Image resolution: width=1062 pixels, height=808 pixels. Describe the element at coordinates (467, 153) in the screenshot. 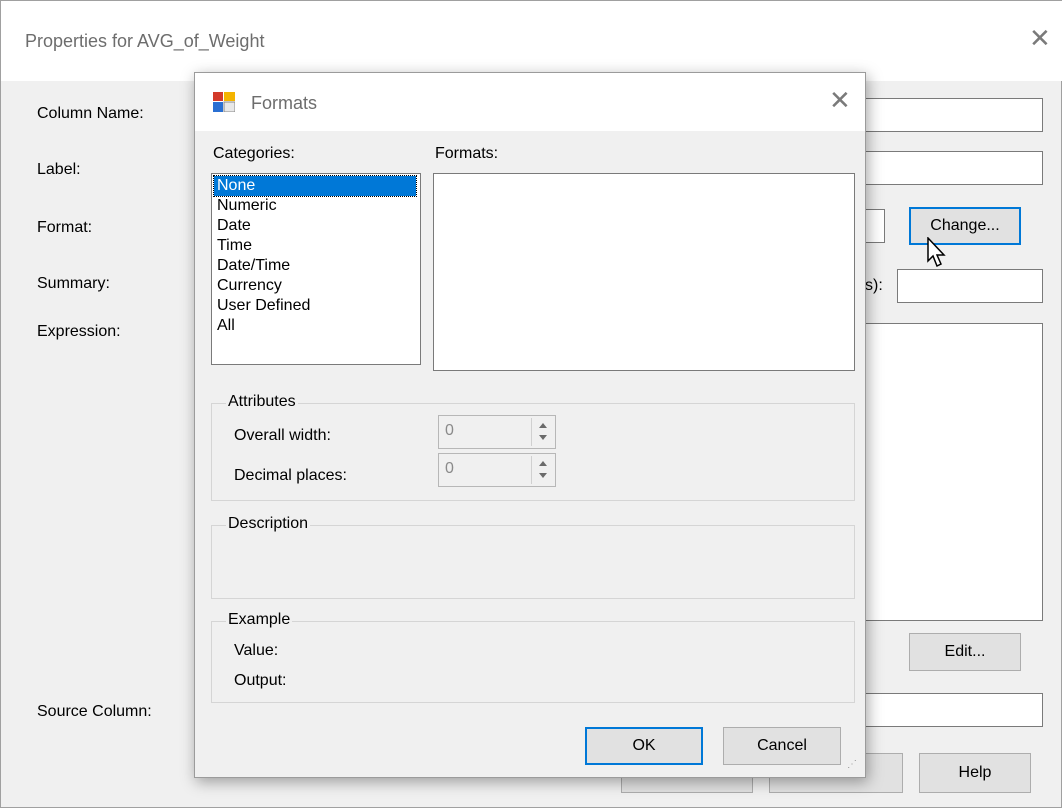

I see `formats-label: Formats:` at that location.